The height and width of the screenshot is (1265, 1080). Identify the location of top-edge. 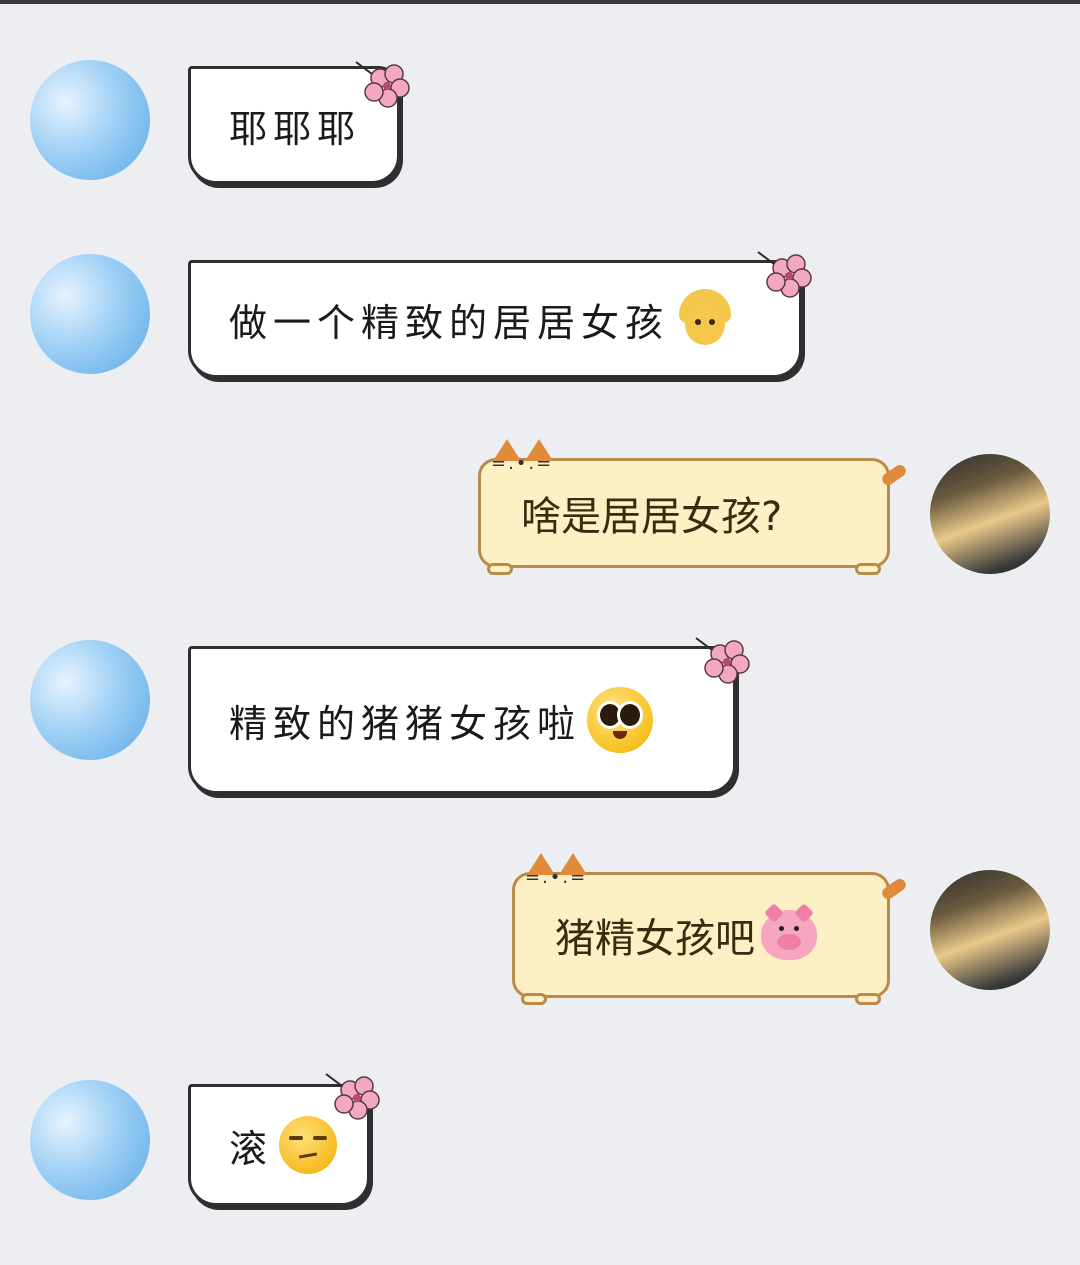
(540, 2).